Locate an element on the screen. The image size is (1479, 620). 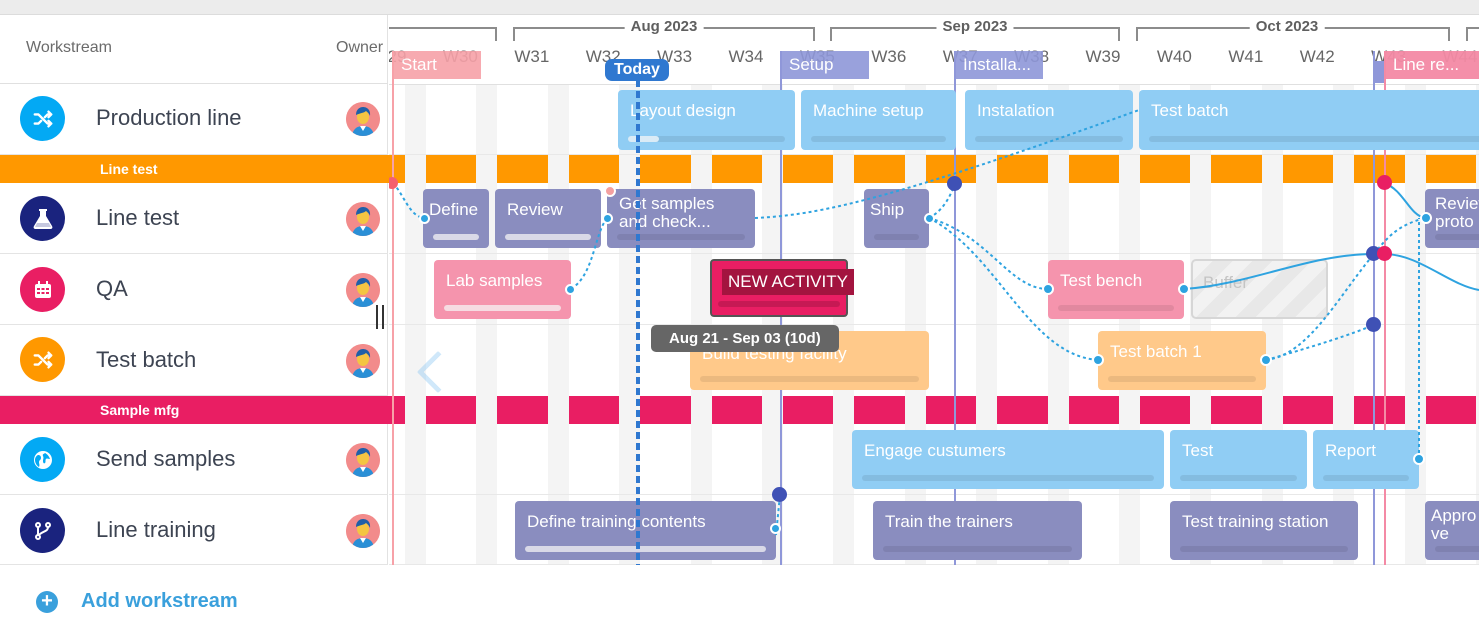
workstream-name: QA is located at coordinates (112, 289).